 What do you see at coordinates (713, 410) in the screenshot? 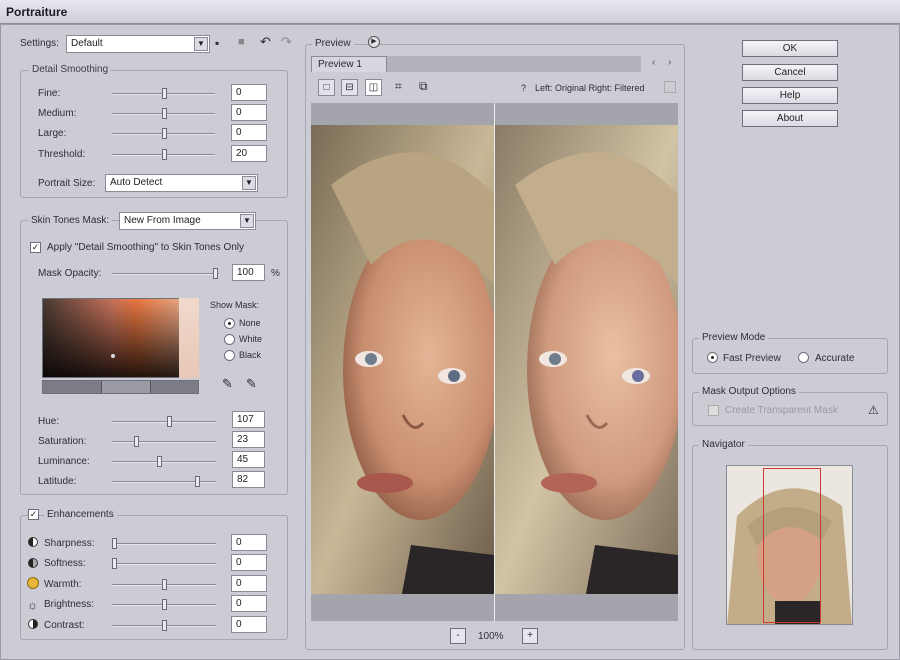
I see `transparent-mask-checkbox` at bounding box center [713, 410].